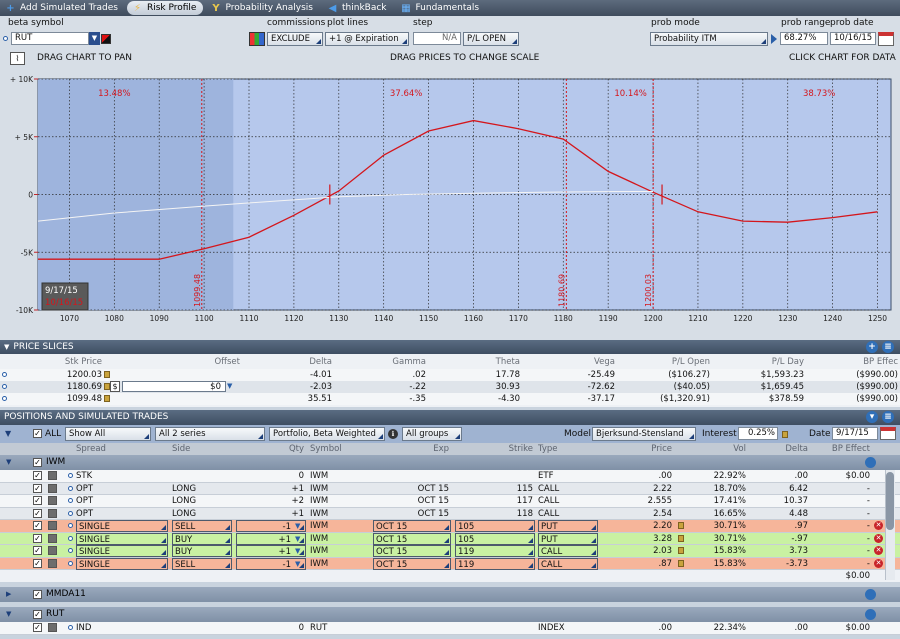 Image resolution: width=900 pixels, height=639 pixels. Describe the element at coordinates (872, 417) in the screenshot. I see `collapse-all-icon: ▾` at that location.